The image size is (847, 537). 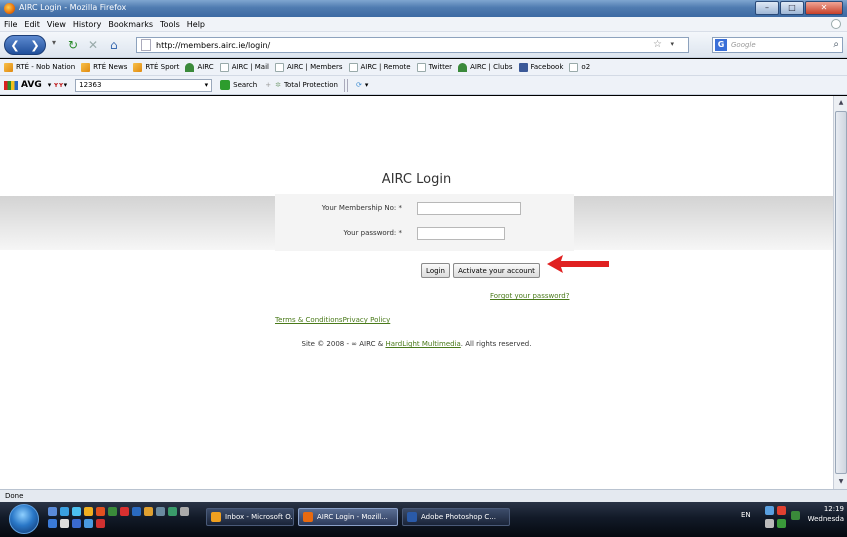 I want to click on menu-edit: Edit, so click(x=32, y=24).